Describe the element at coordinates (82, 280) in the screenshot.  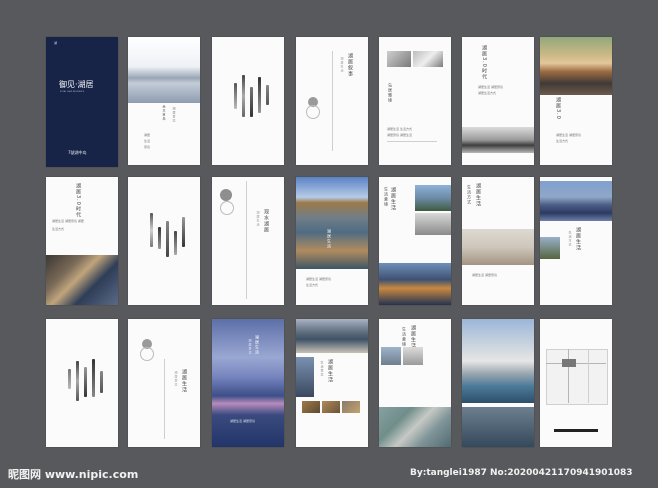
I see `interior-photo` at that location.